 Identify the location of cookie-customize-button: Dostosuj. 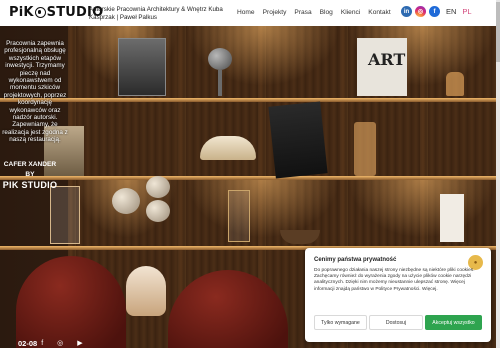
(396, 322).